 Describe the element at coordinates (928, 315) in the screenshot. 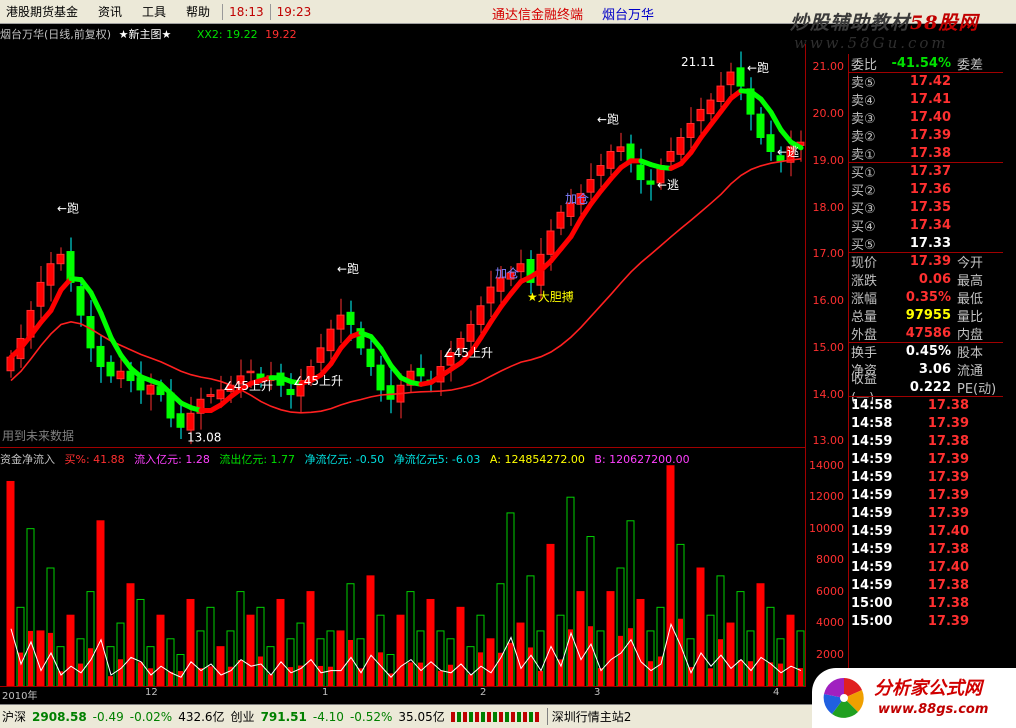

I see `quote-stat-3-value: 97955` at that location.